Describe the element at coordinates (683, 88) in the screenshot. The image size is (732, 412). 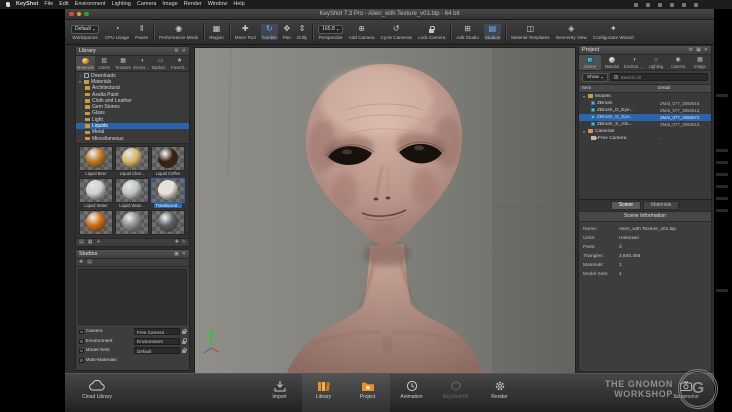
I see `column-detail: Detail` at that location.